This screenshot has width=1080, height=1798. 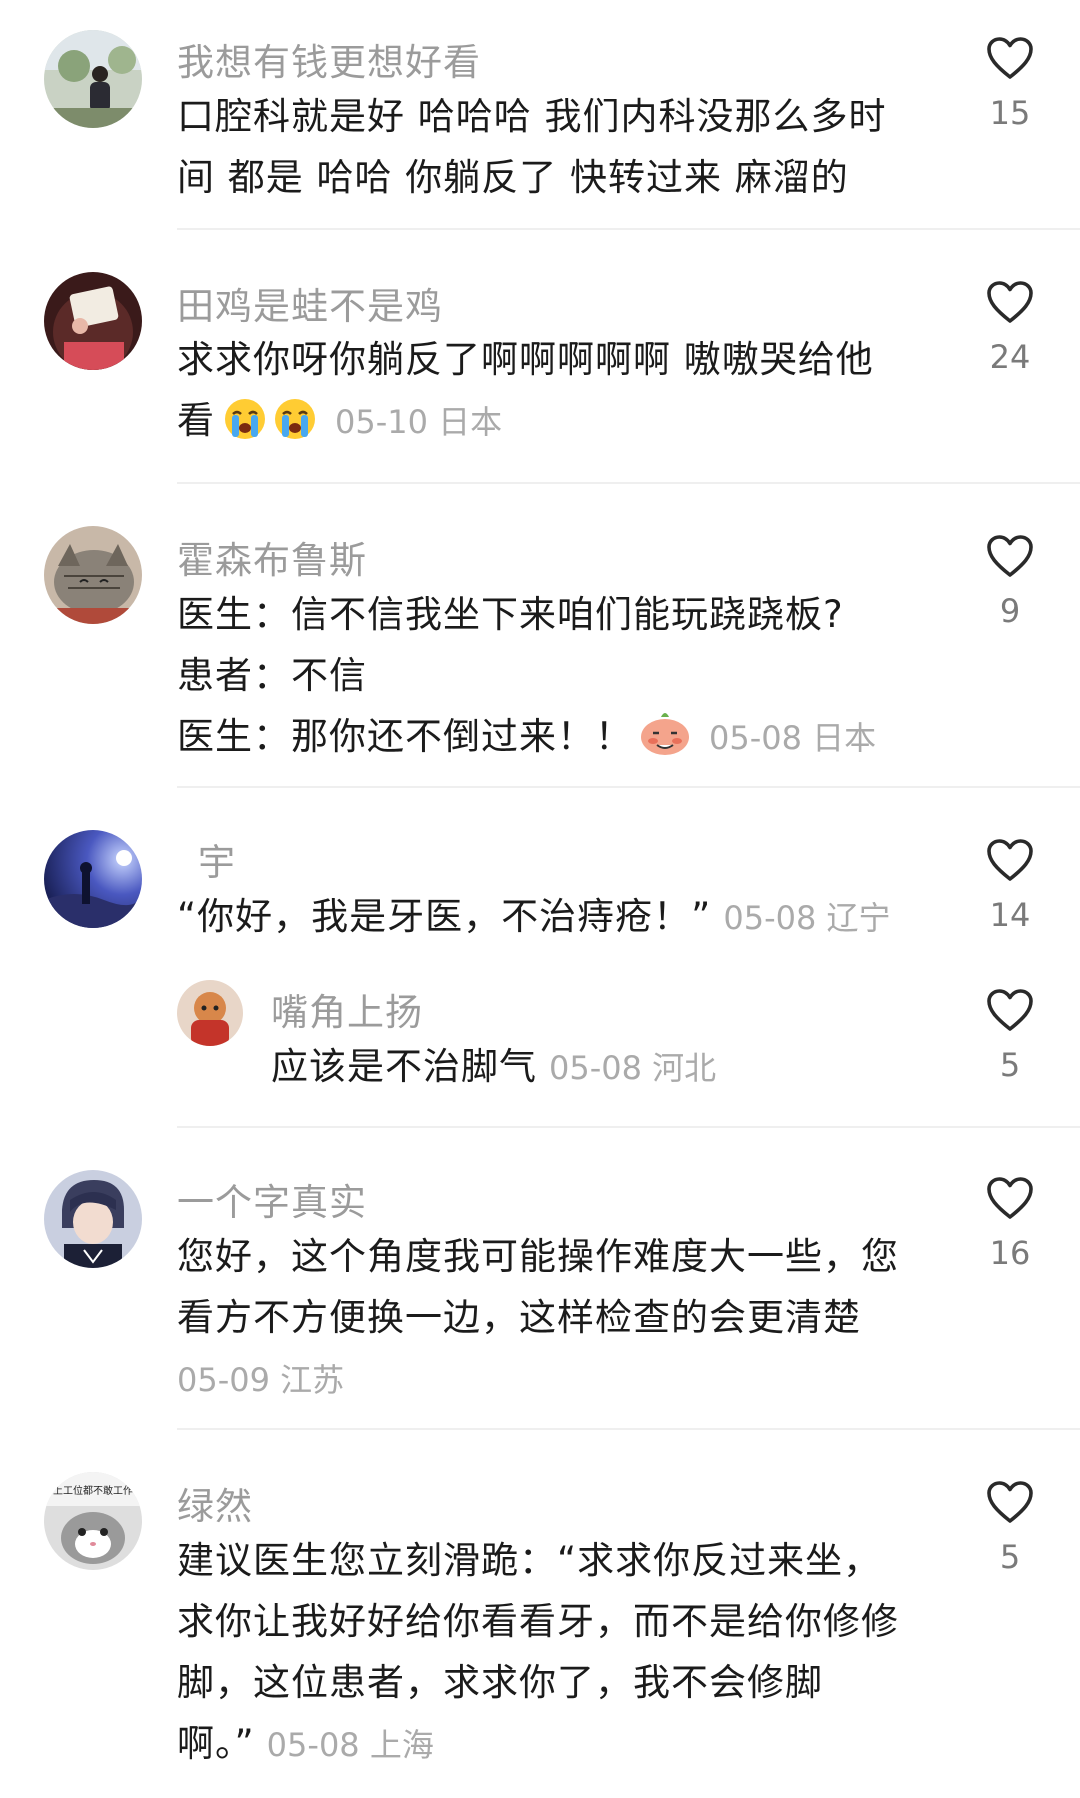 What do you see at coordinates (665, 733) in the screenshot?
I see `embarrassed-emoji-icon` at bounding box center [665, 733].